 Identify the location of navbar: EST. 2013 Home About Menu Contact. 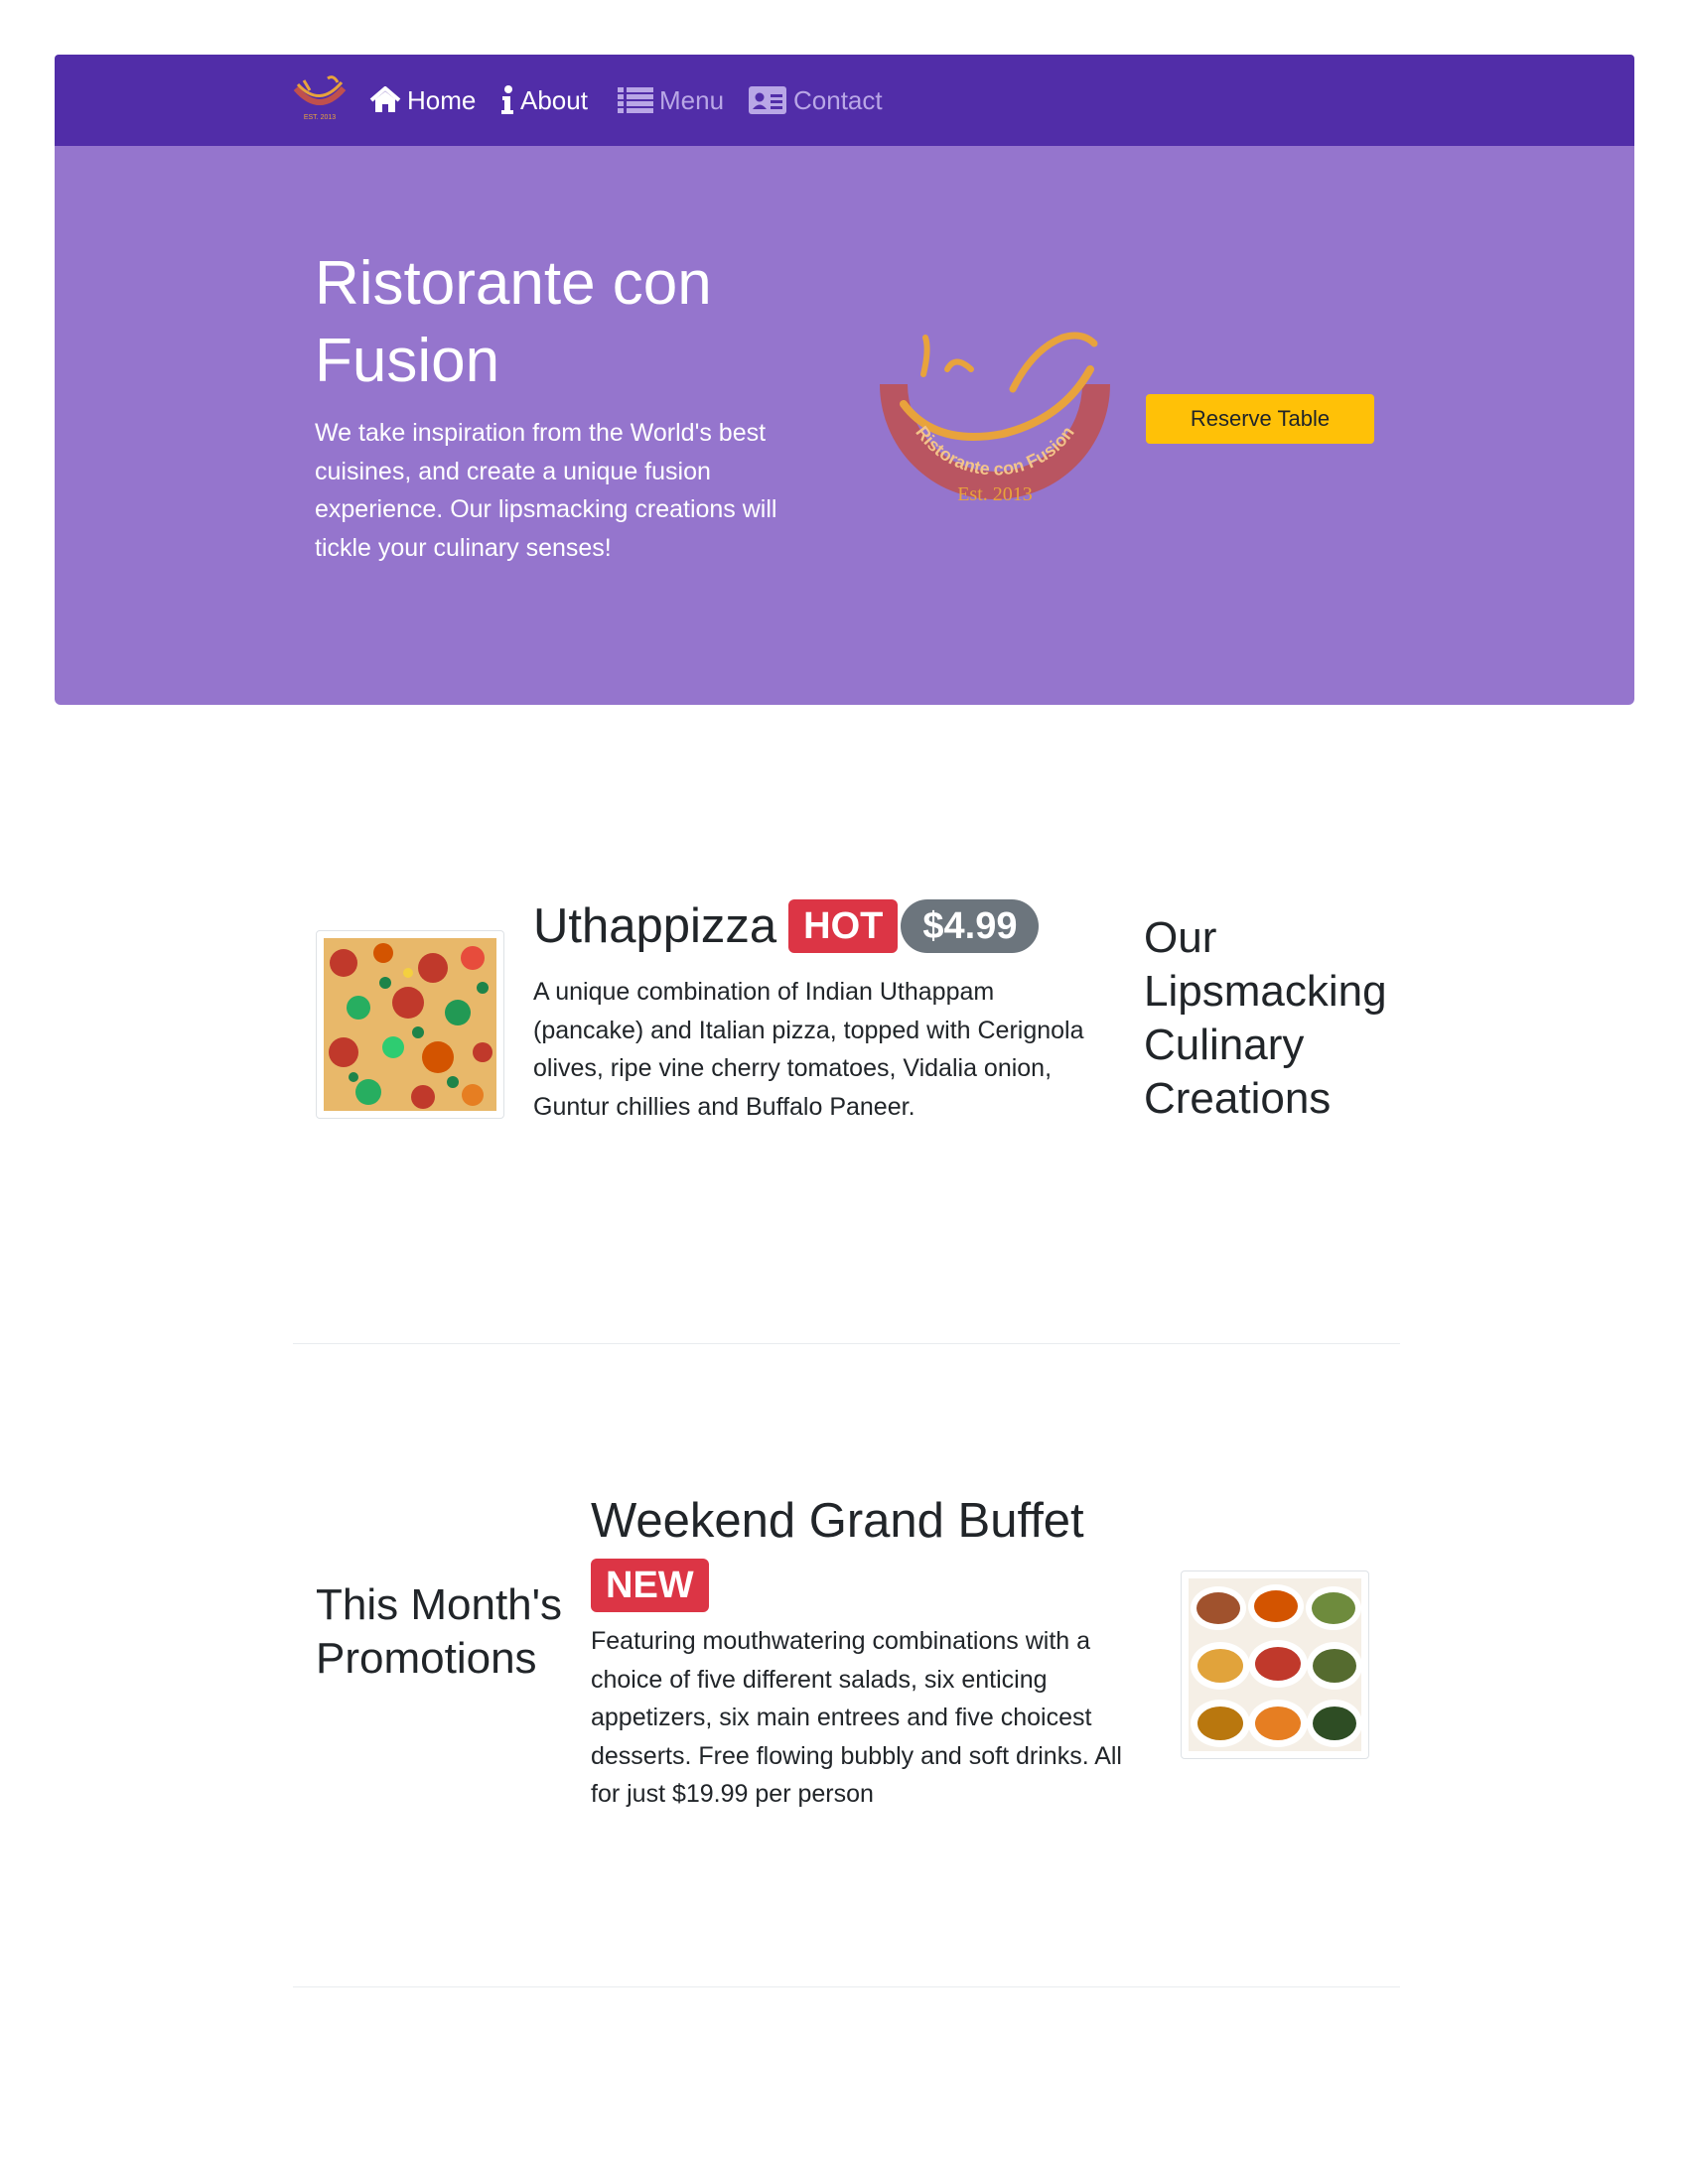
(844, 100).